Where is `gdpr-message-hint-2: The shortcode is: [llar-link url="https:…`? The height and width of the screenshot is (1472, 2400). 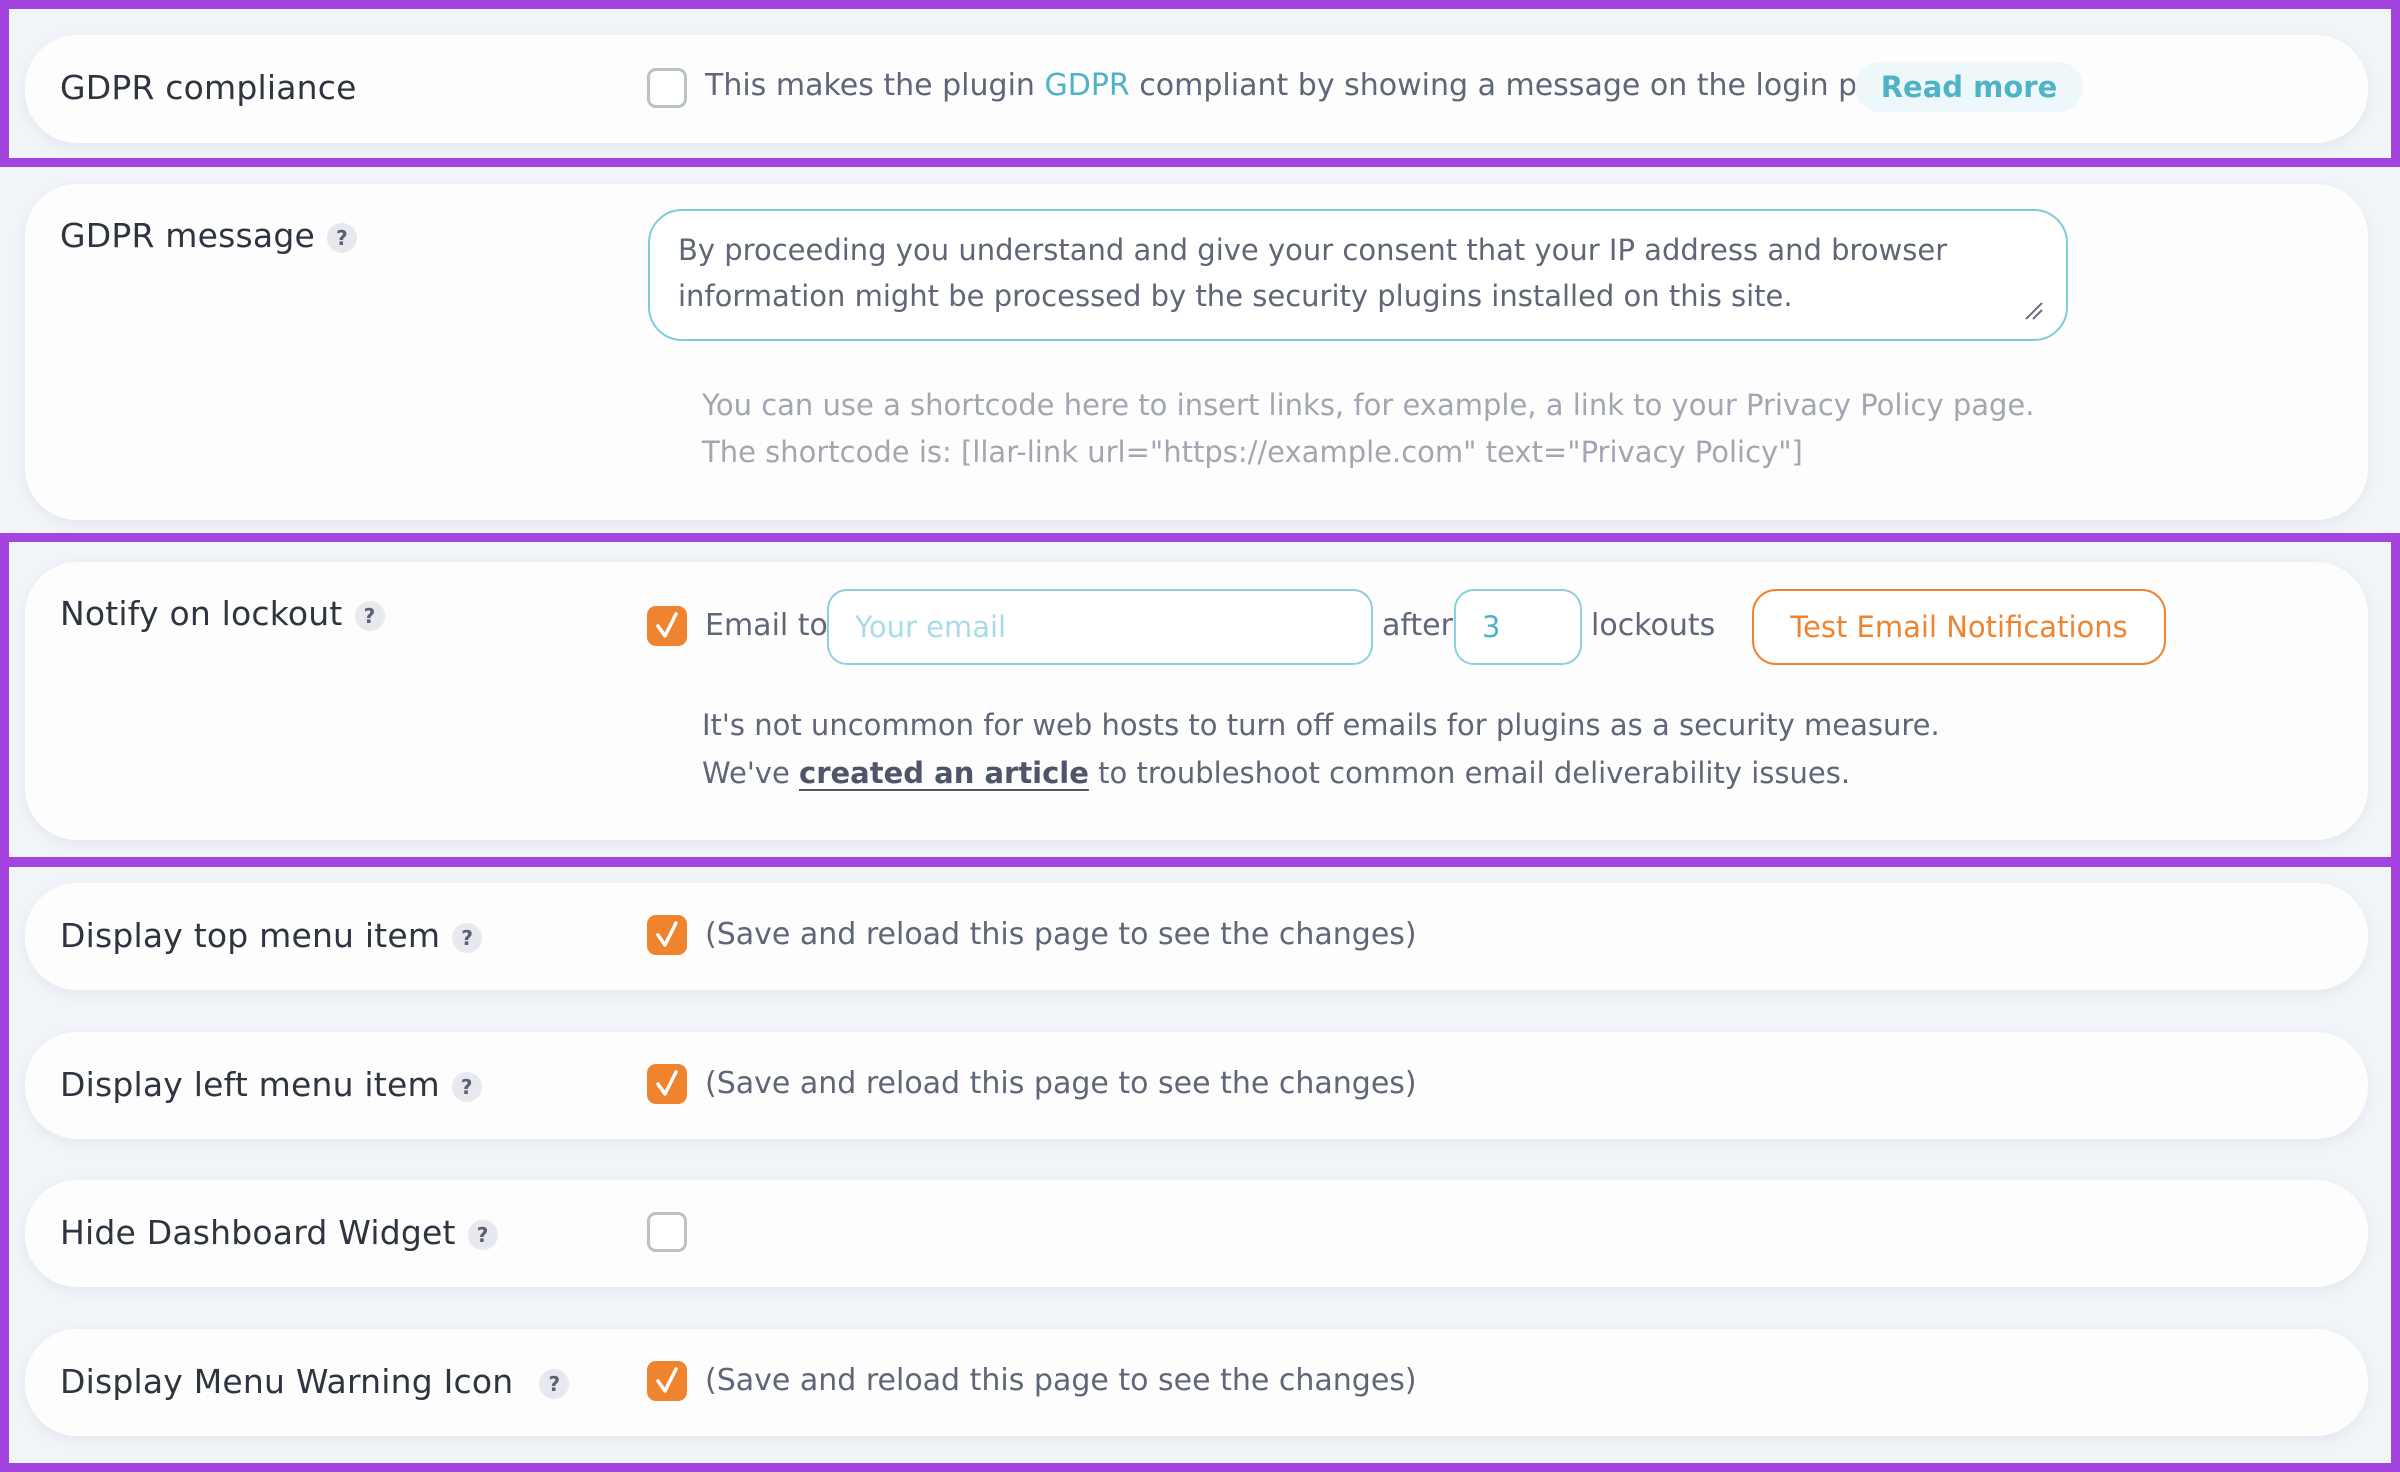 gdpr-message-hint-2: The shortcode is: [llar-link url="https:… is located at coordinates (1252, 452).